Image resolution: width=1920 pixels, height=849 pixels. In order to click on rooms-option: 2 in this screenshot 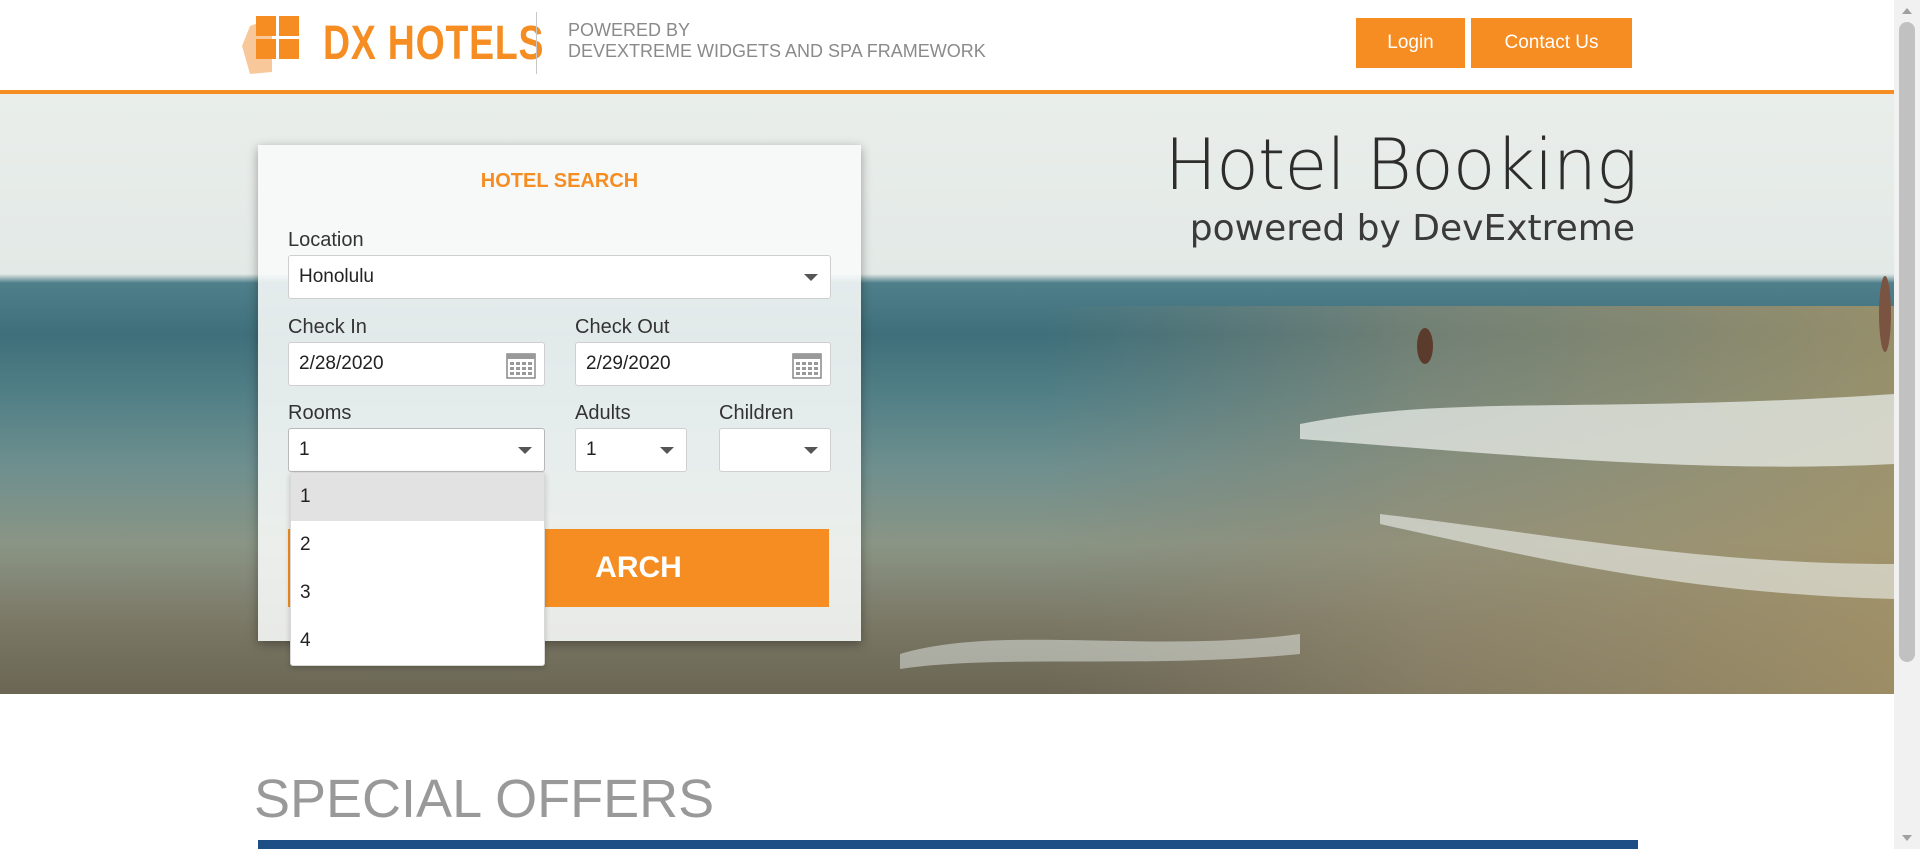, I will do `click(417, 545)`.